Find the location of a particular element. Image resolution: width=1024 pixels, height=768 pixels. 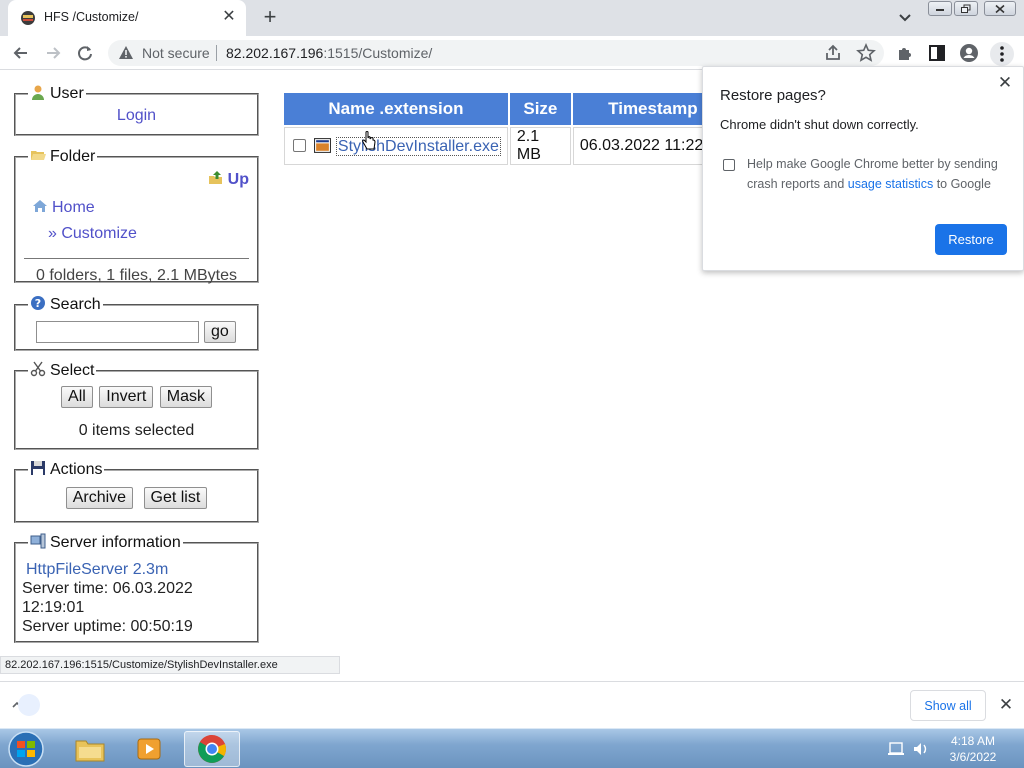

invert-selection-button: Invert is located at coordinates (126, 397).